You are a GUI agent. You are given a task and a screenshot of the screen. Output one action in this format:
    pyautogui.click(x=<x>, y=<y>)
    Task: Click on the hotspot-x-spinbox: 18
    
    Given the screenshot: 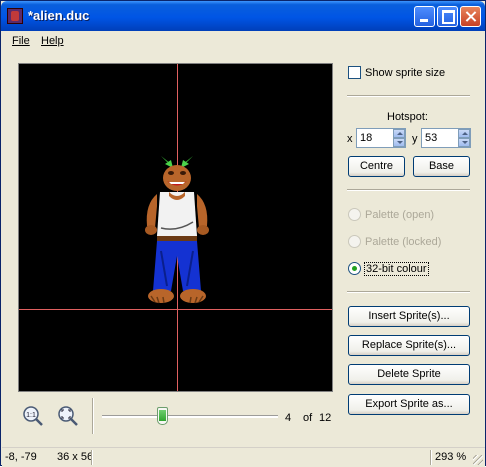 What is the action you would take?
    pyautogui.click(x=381, y=138)
    